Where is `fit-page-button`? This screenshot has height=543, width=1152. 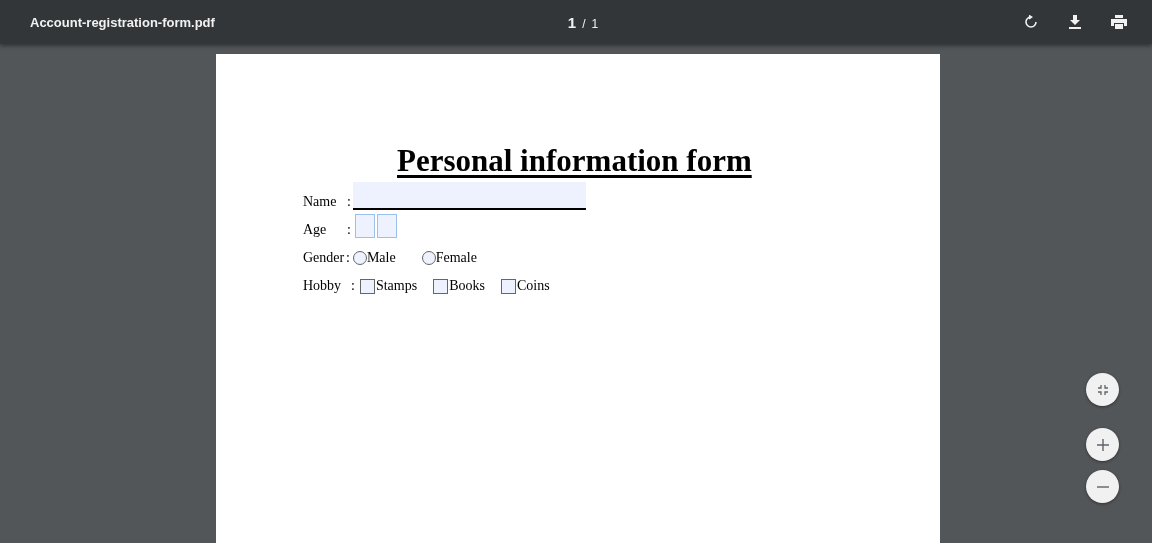 fit-page-button is located at coordinates (1102, 389).